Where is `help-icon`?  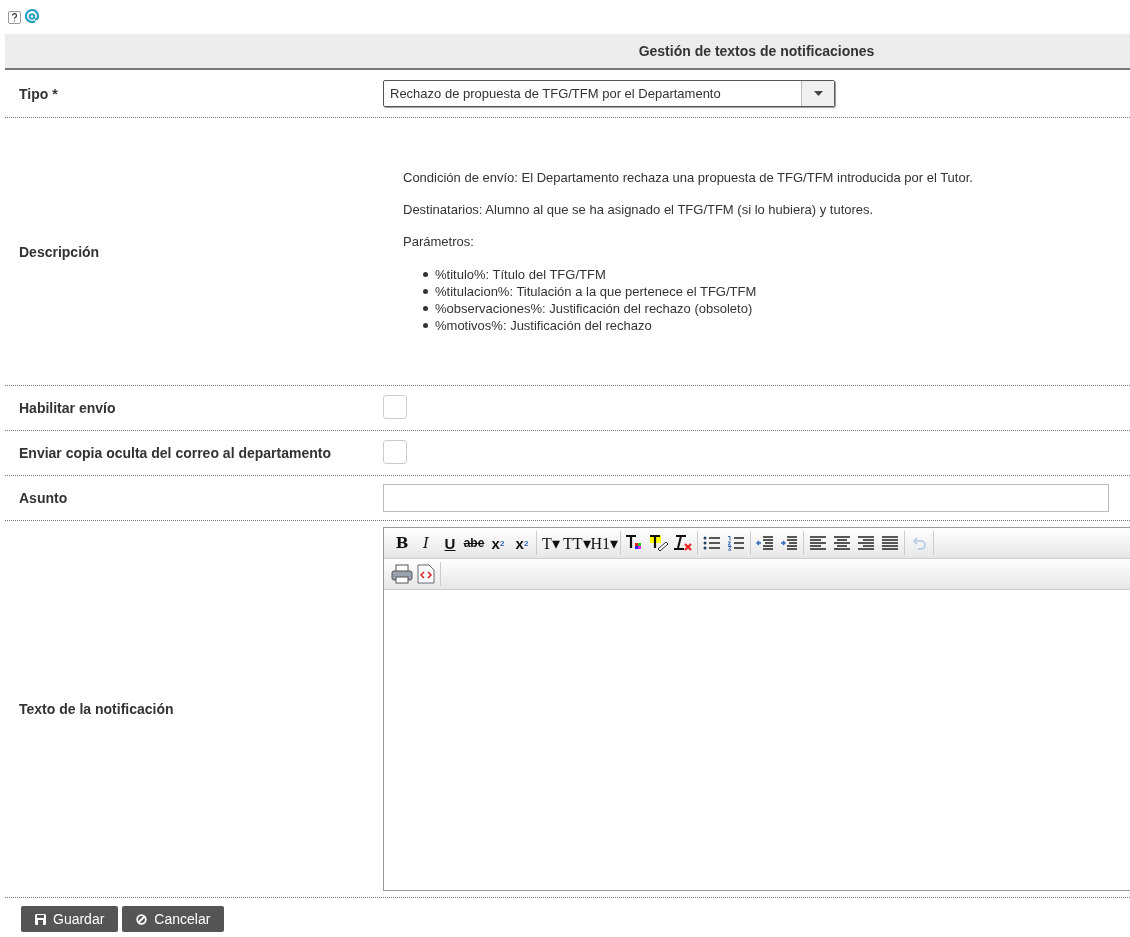
help-icon is located at coordinates (14, 17).